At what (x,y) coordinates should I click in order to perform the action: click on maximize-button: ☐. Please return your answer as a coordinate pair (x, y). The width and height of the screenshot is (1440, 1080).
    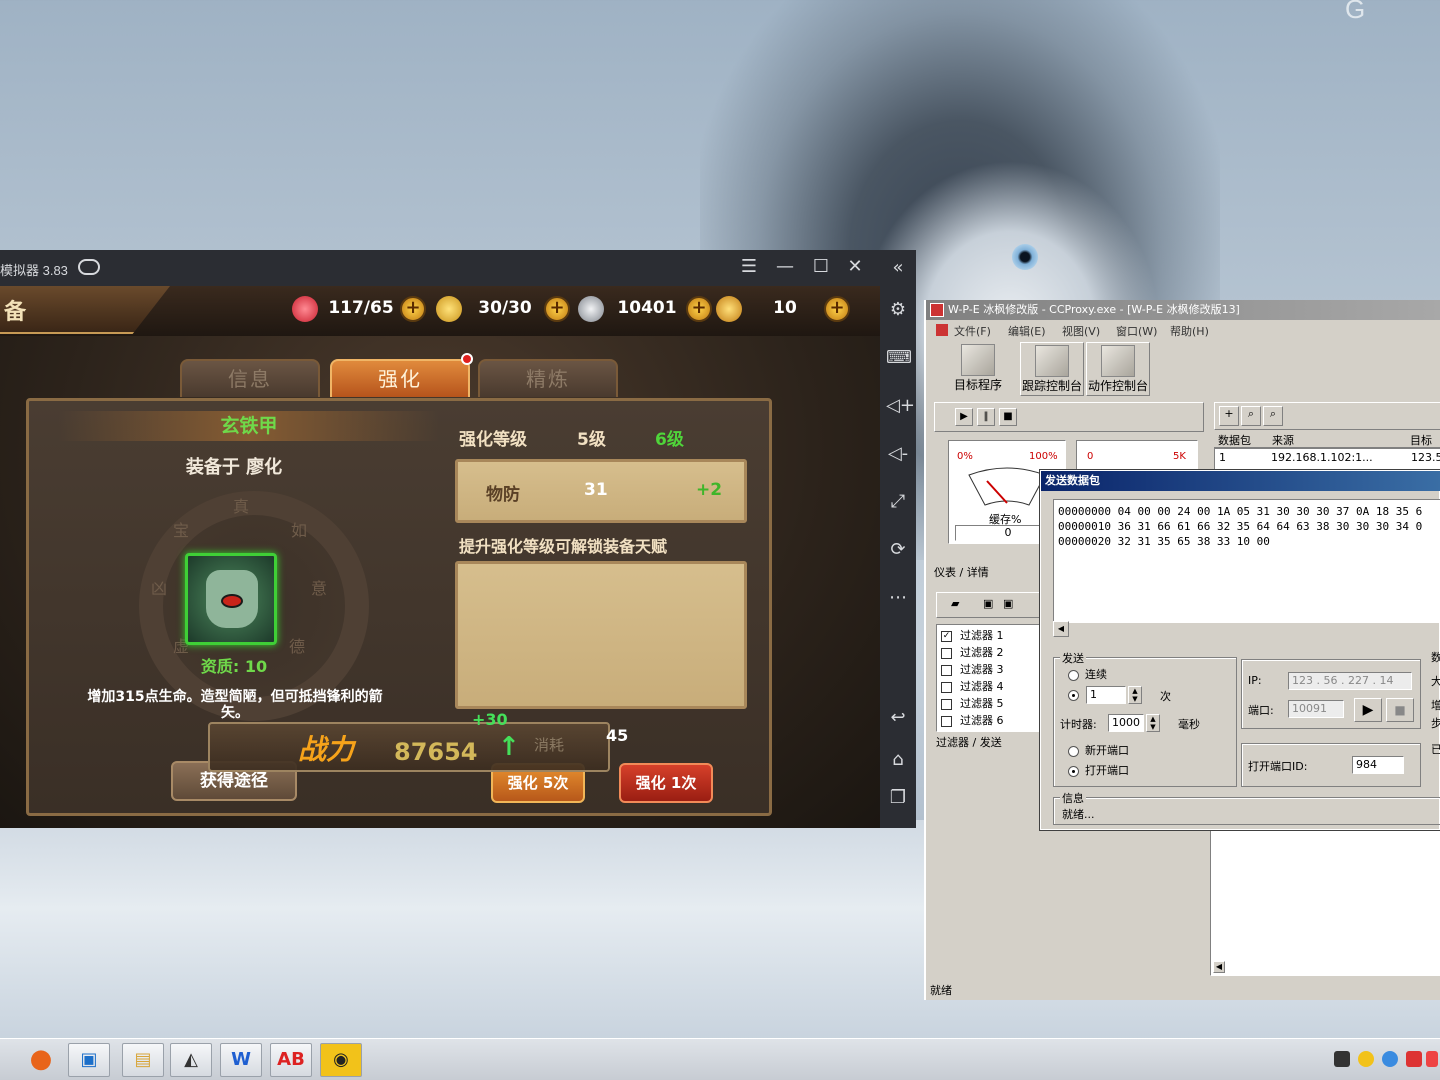
    Looking at the image, I should click on (821, 266).